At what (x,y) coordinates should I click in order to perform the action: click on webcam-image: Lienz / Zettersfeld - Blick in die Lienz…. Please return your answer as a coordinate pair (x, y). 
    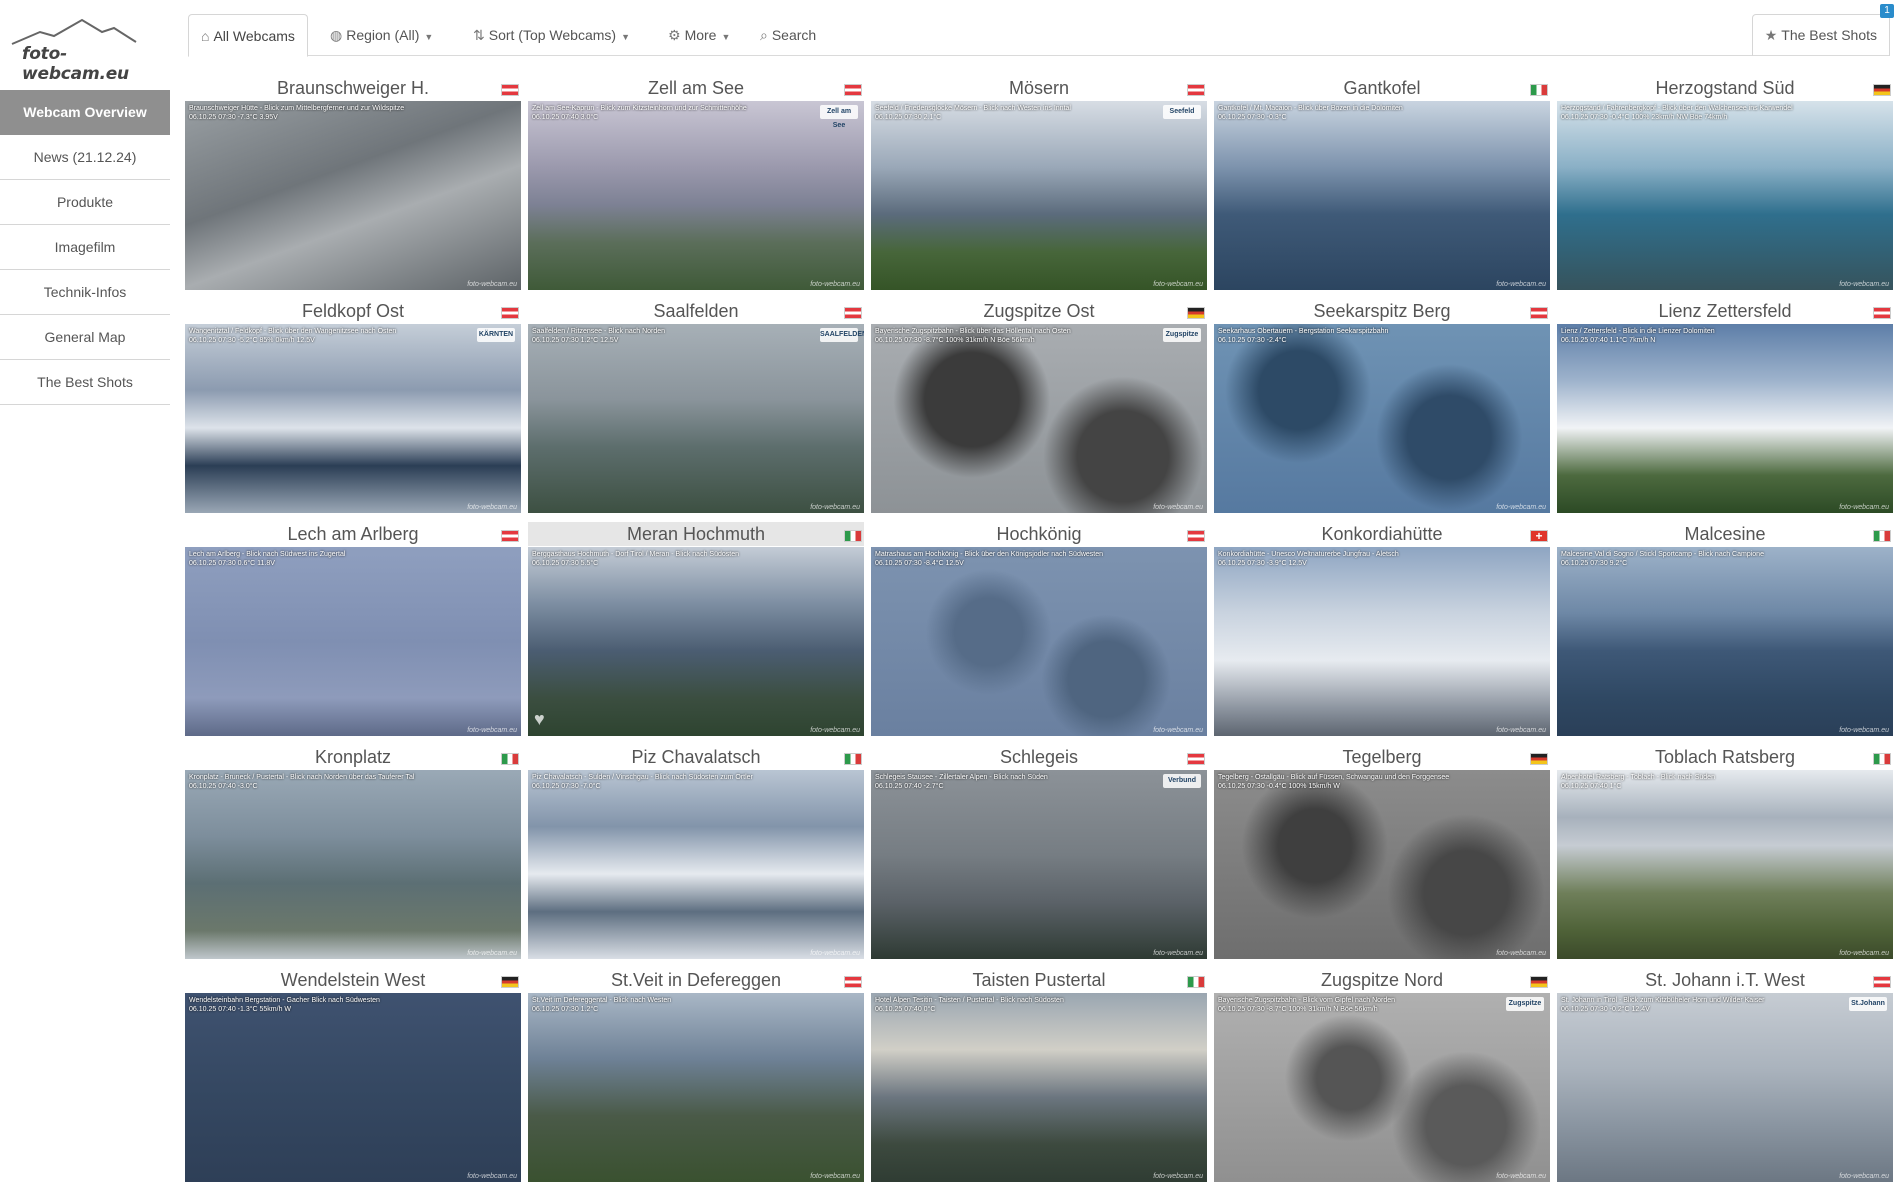
    Looking at the image, I should click on (1725, 418).